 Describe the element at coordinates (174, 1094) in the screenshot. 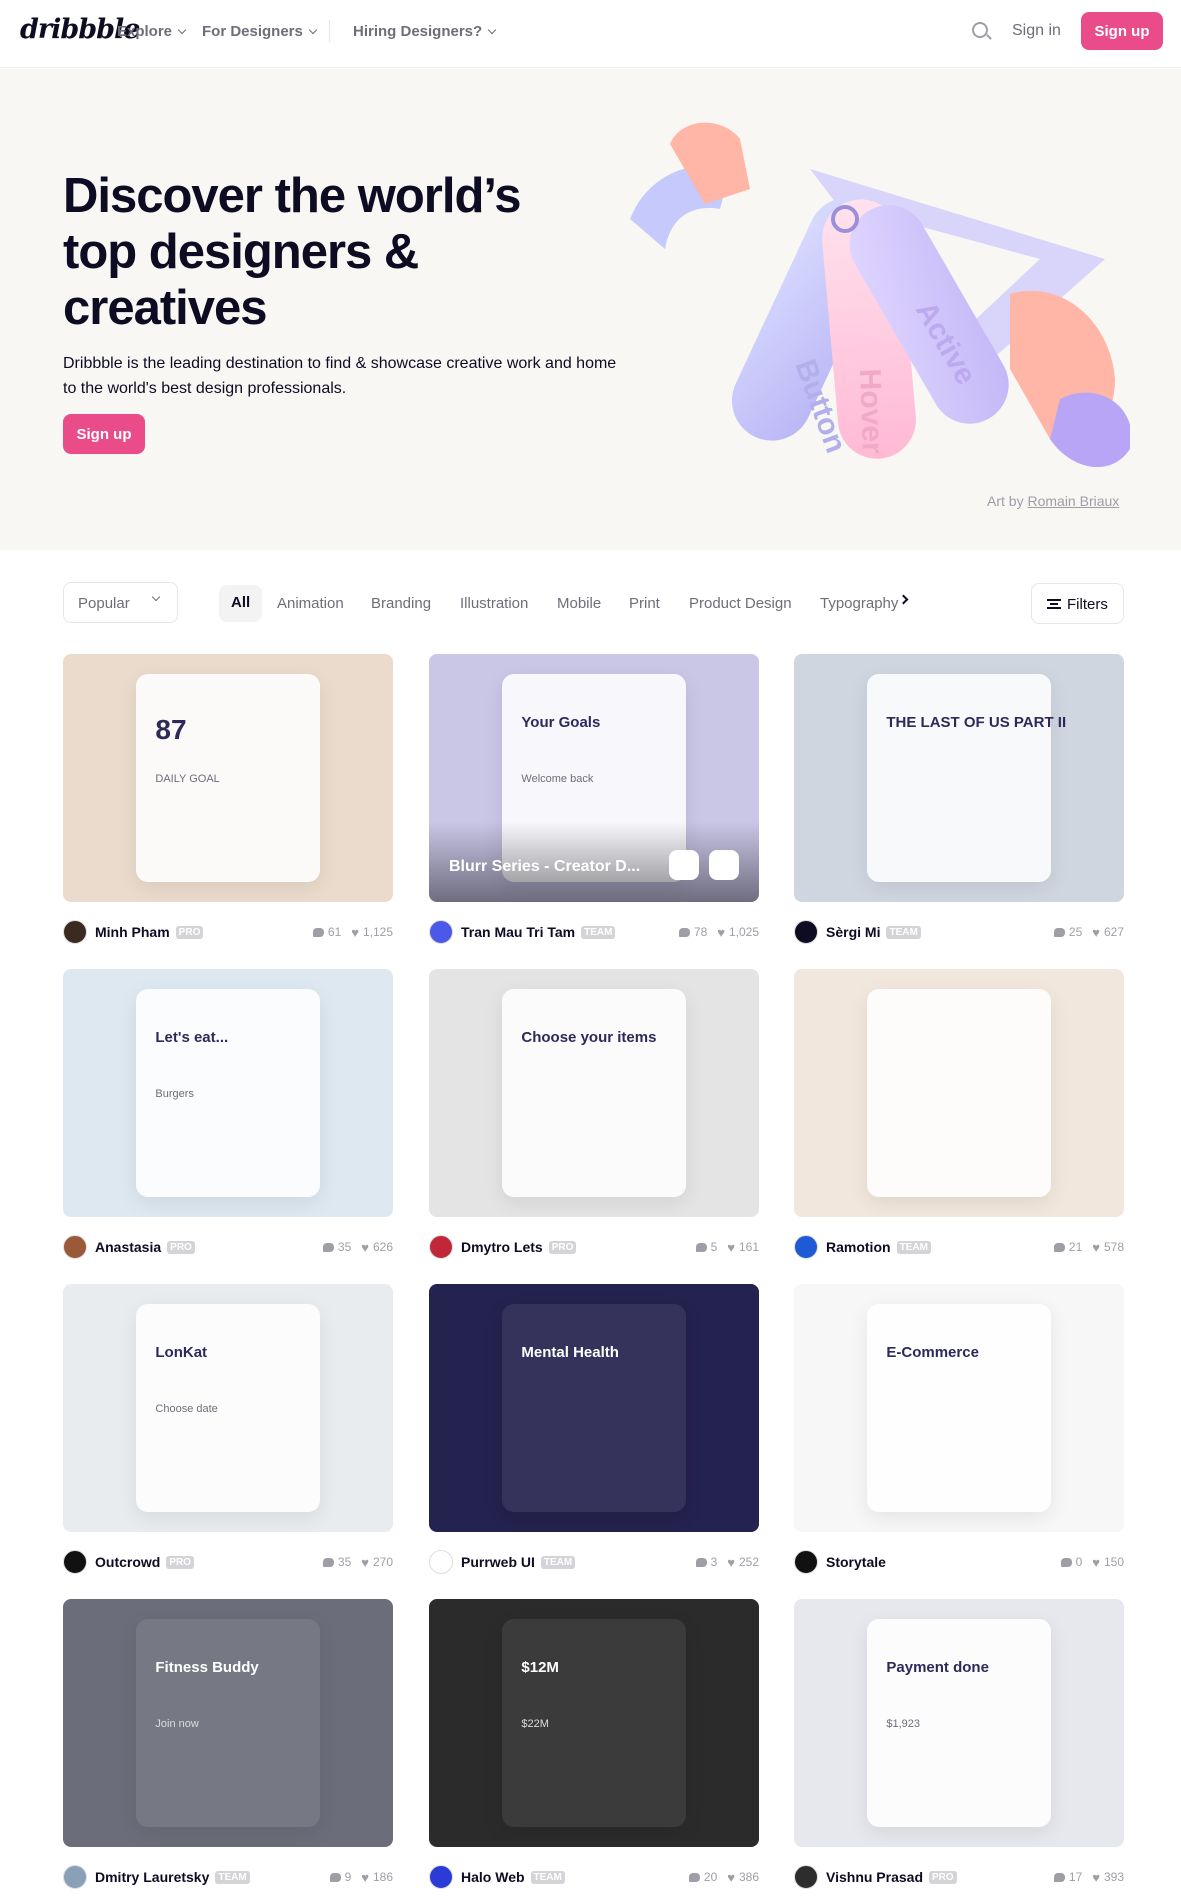

I see `shot-mockup-subtext: Burgers` at that location.